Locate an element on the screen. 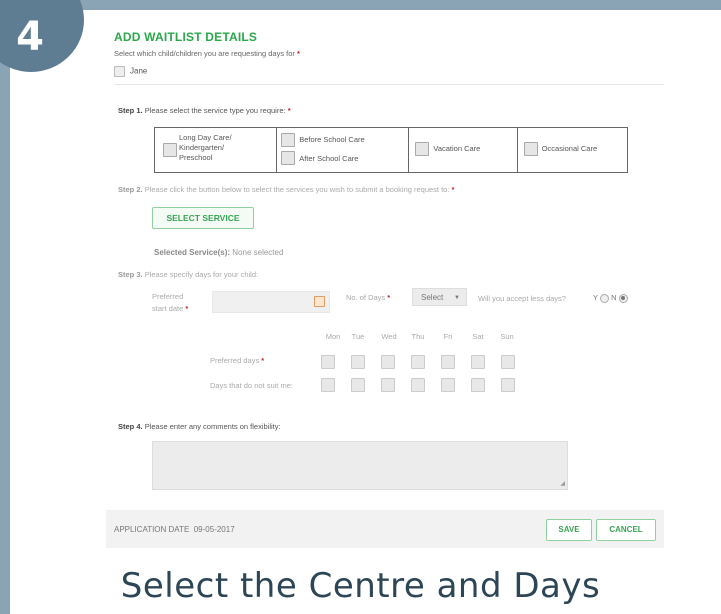 This screenshot has height=614, width=721. preferred-start-line2: start date is located at coordinates (168, 308).